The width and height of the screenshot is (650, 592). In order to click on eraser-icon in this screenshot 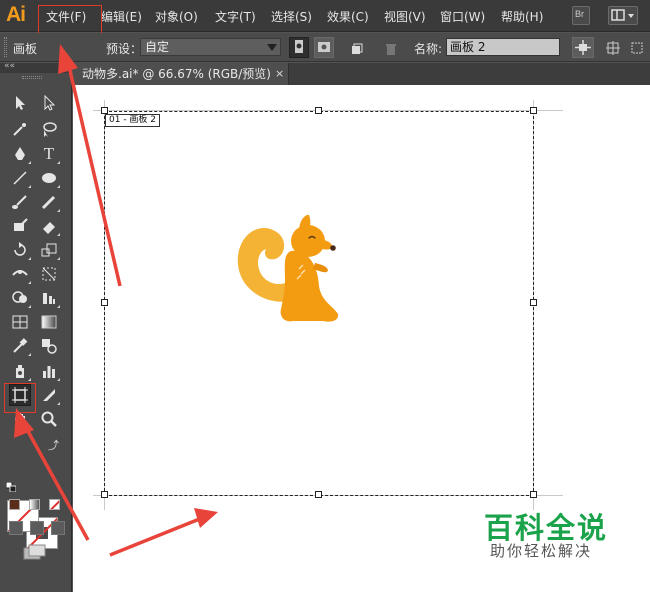, I will do `click(49, 228)`.